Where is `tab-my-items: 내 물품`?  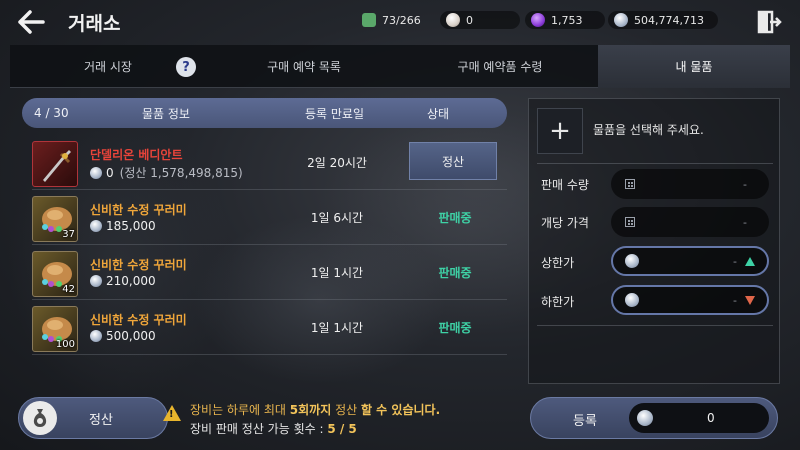 tab-my-items: 내 물품 is located at coordinates (694, 66).